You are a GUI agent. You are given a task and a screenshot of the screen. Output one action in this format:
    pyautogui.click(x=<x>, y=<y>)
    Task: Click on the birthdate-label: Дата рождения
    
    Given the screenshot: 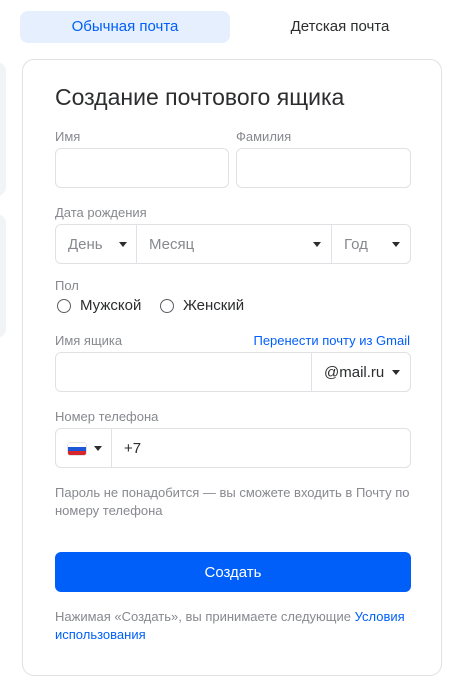 What is the action you would take?
    pyautogui.click(x=101, y=212)
    